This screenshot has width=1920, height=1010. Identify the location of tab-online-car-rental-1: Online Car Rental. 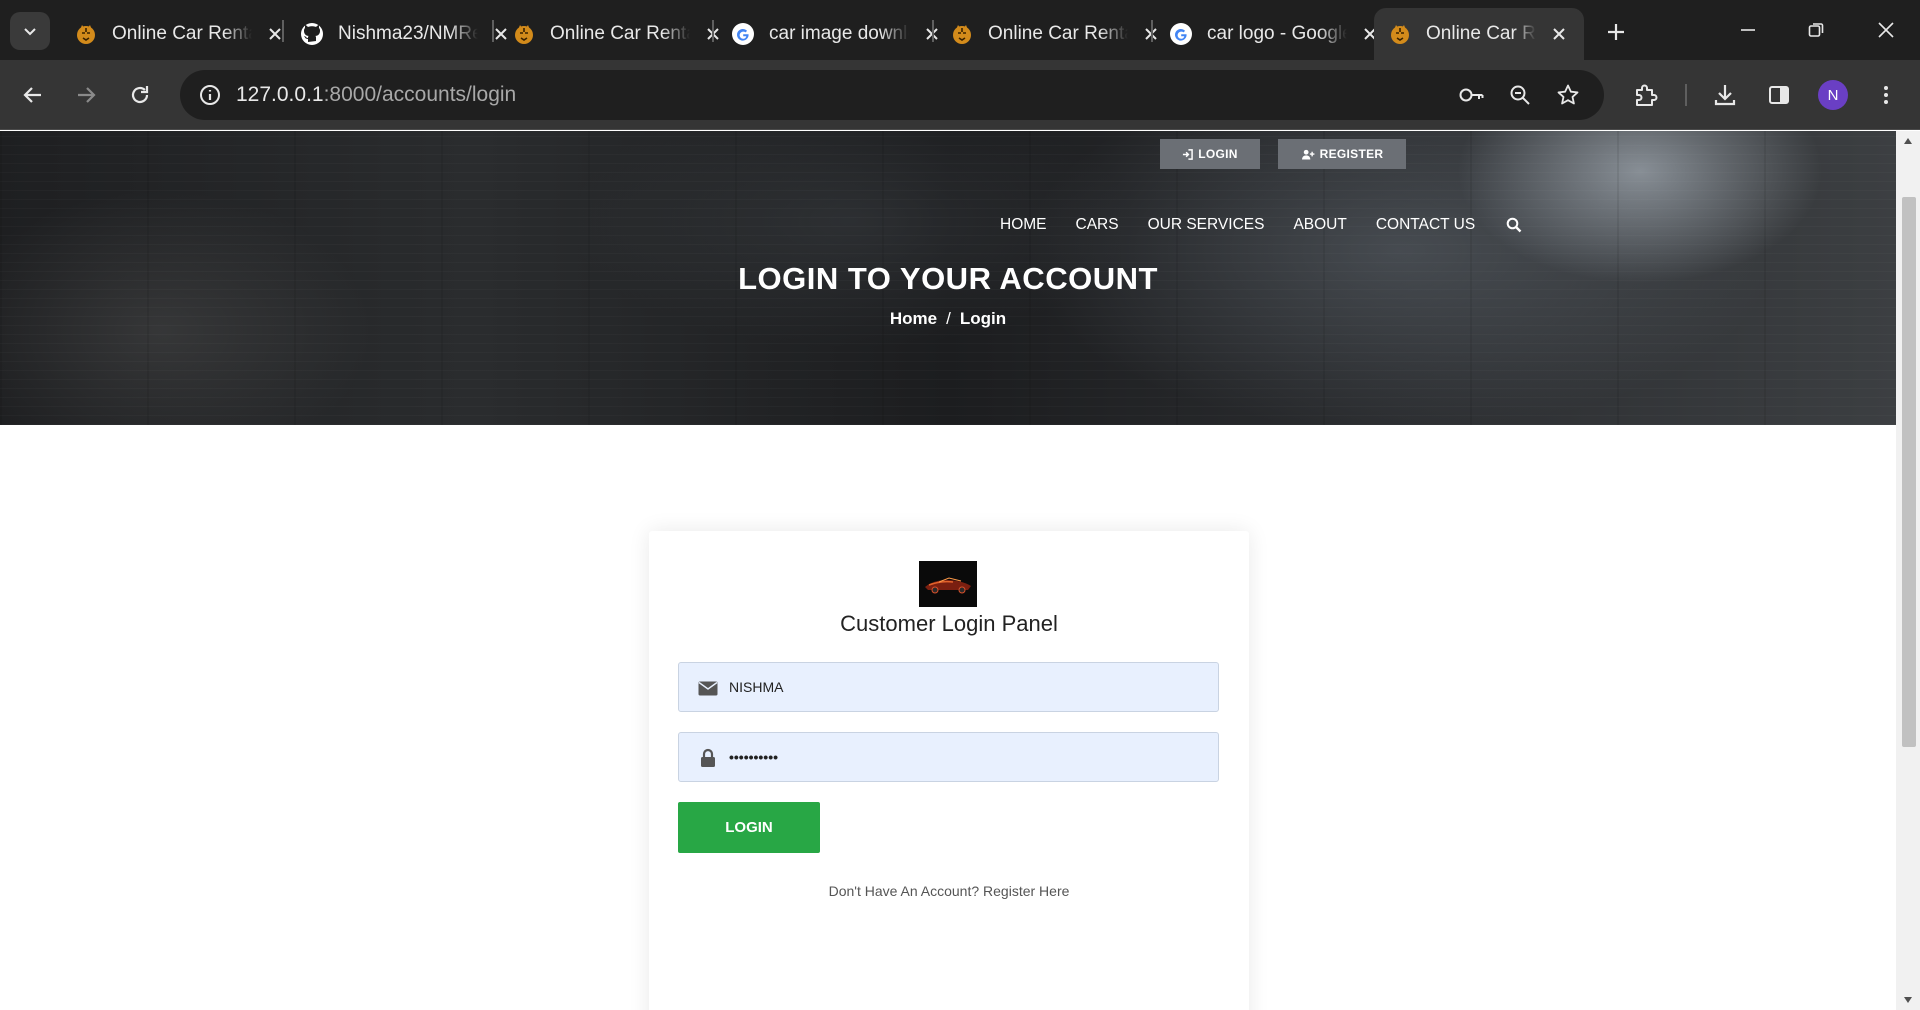
(180, 34).